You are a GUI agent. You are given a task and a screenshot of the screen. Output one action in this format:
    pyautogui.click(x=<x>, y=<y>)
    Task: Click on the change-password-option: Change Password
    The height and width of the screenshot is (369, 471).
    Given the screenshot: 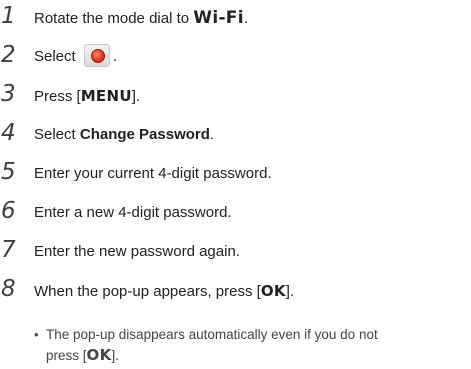 What is the action you would take?
    pyautogui.click(x=144, y=134)
    